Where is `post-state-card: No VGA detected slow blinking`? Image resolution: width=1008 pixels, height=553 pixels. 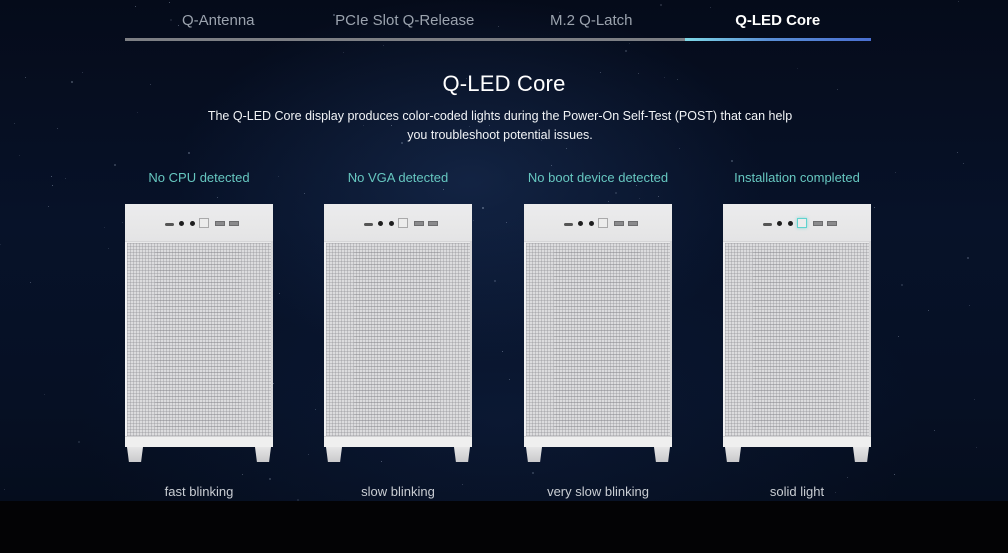 post-state-card: No VGA detected slow blinking is located at coordinates (398, 334).